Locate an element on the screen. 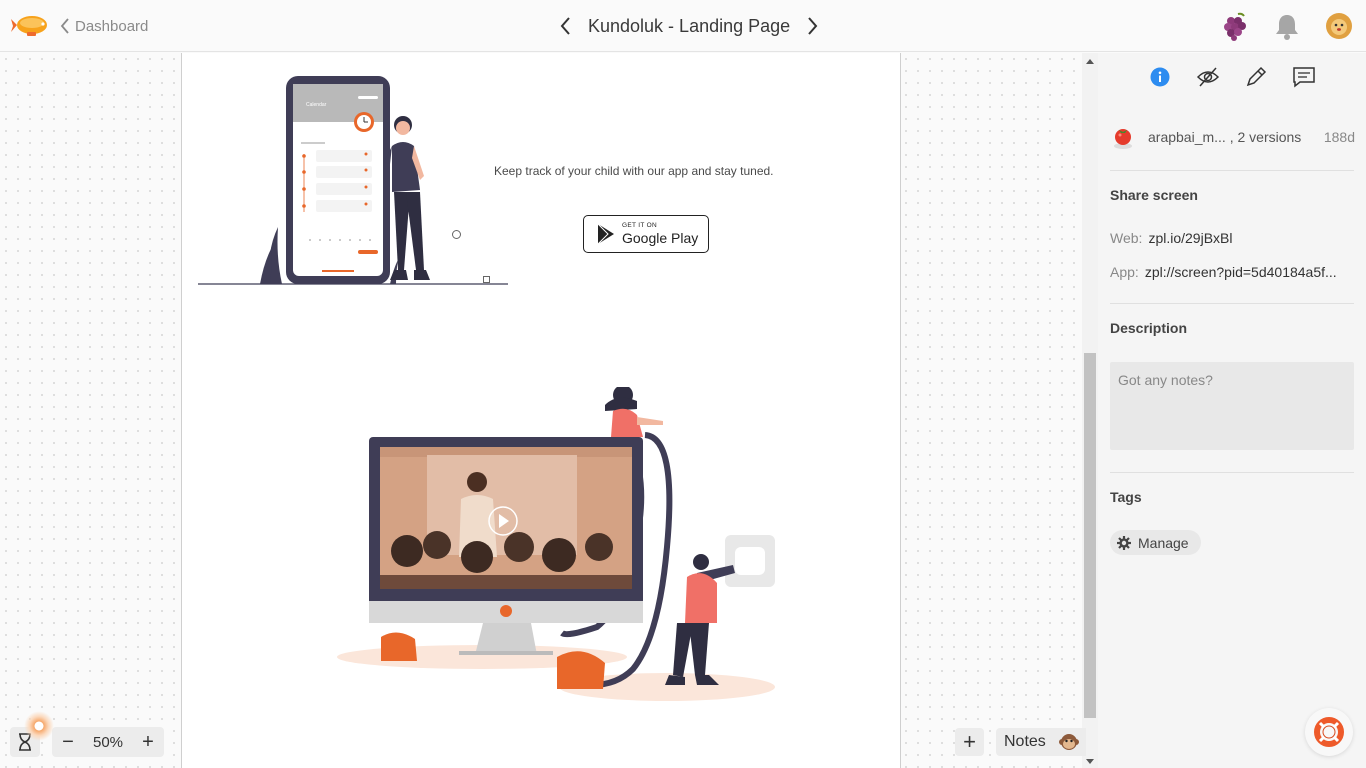 The height and width of the screenshot is (768, 1366). zoom-bar: − 50% + is located at coordinates (87, 734).